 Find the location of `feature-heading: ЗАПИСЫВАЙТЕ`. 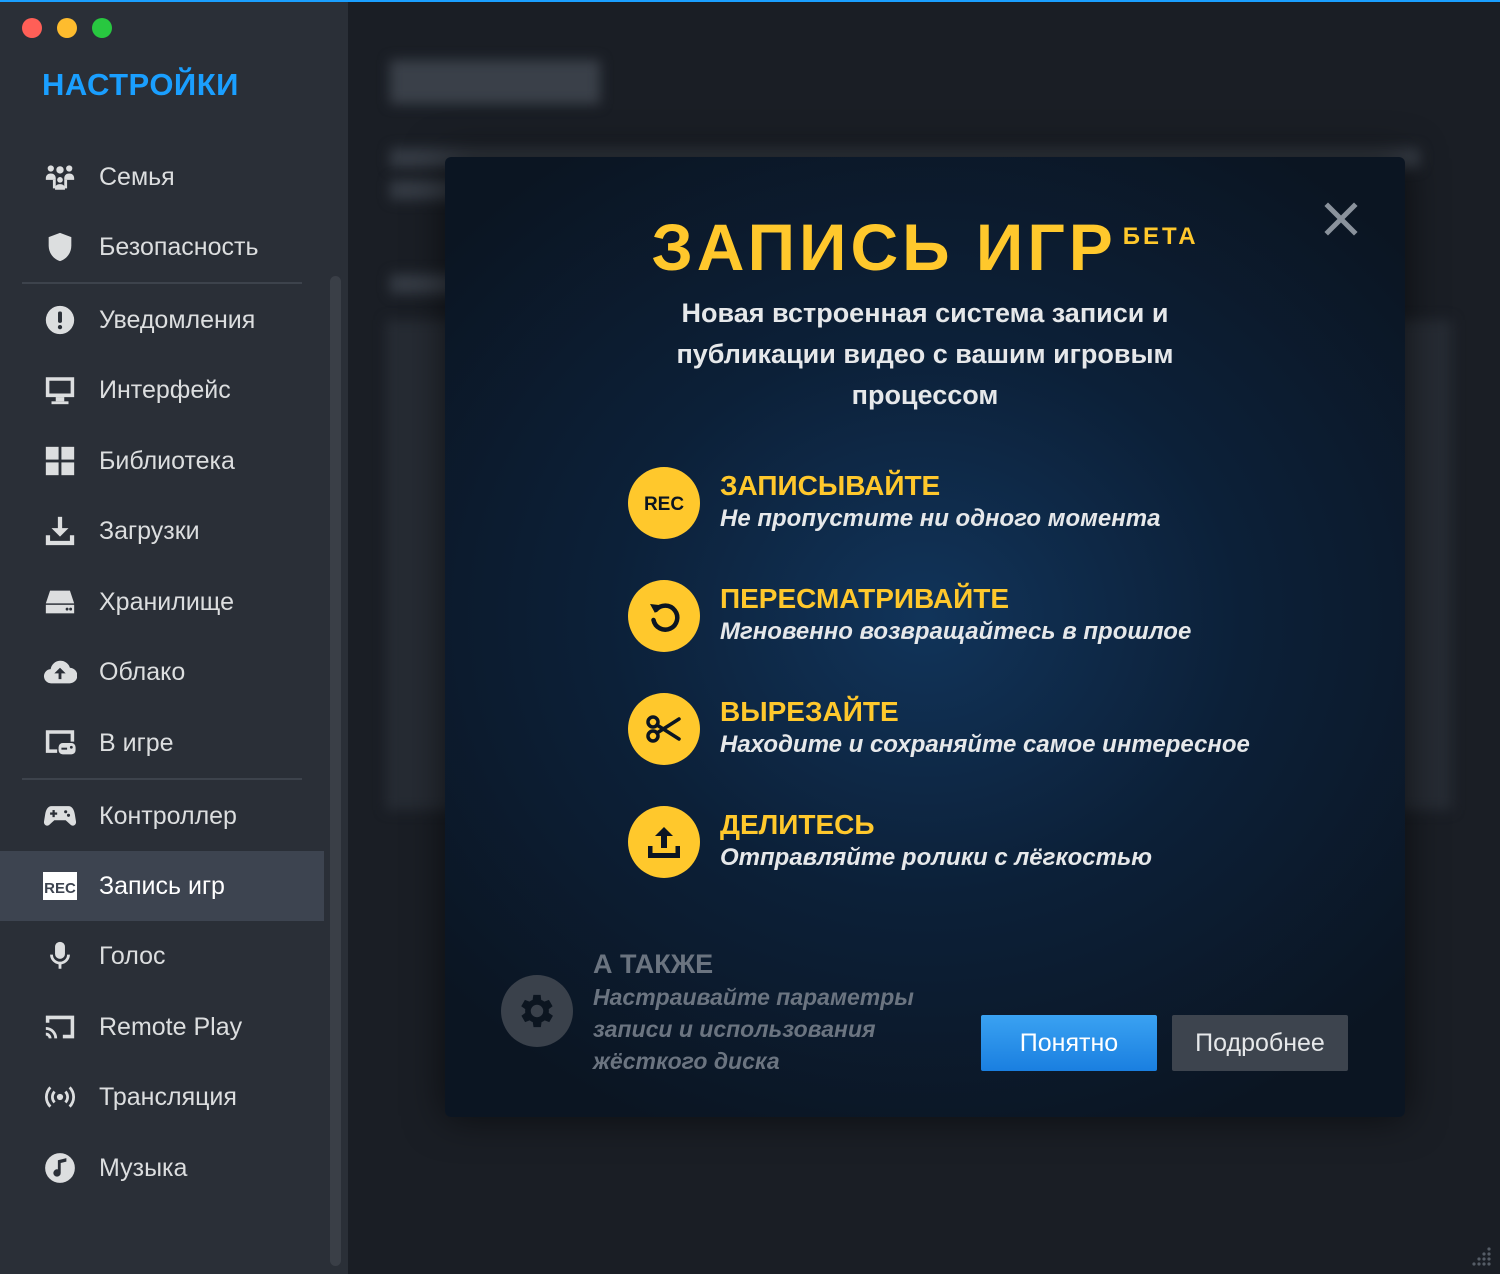

feature-heading: ЗАПИСЫВАЙТЕ is located at coordinates (830, 485).